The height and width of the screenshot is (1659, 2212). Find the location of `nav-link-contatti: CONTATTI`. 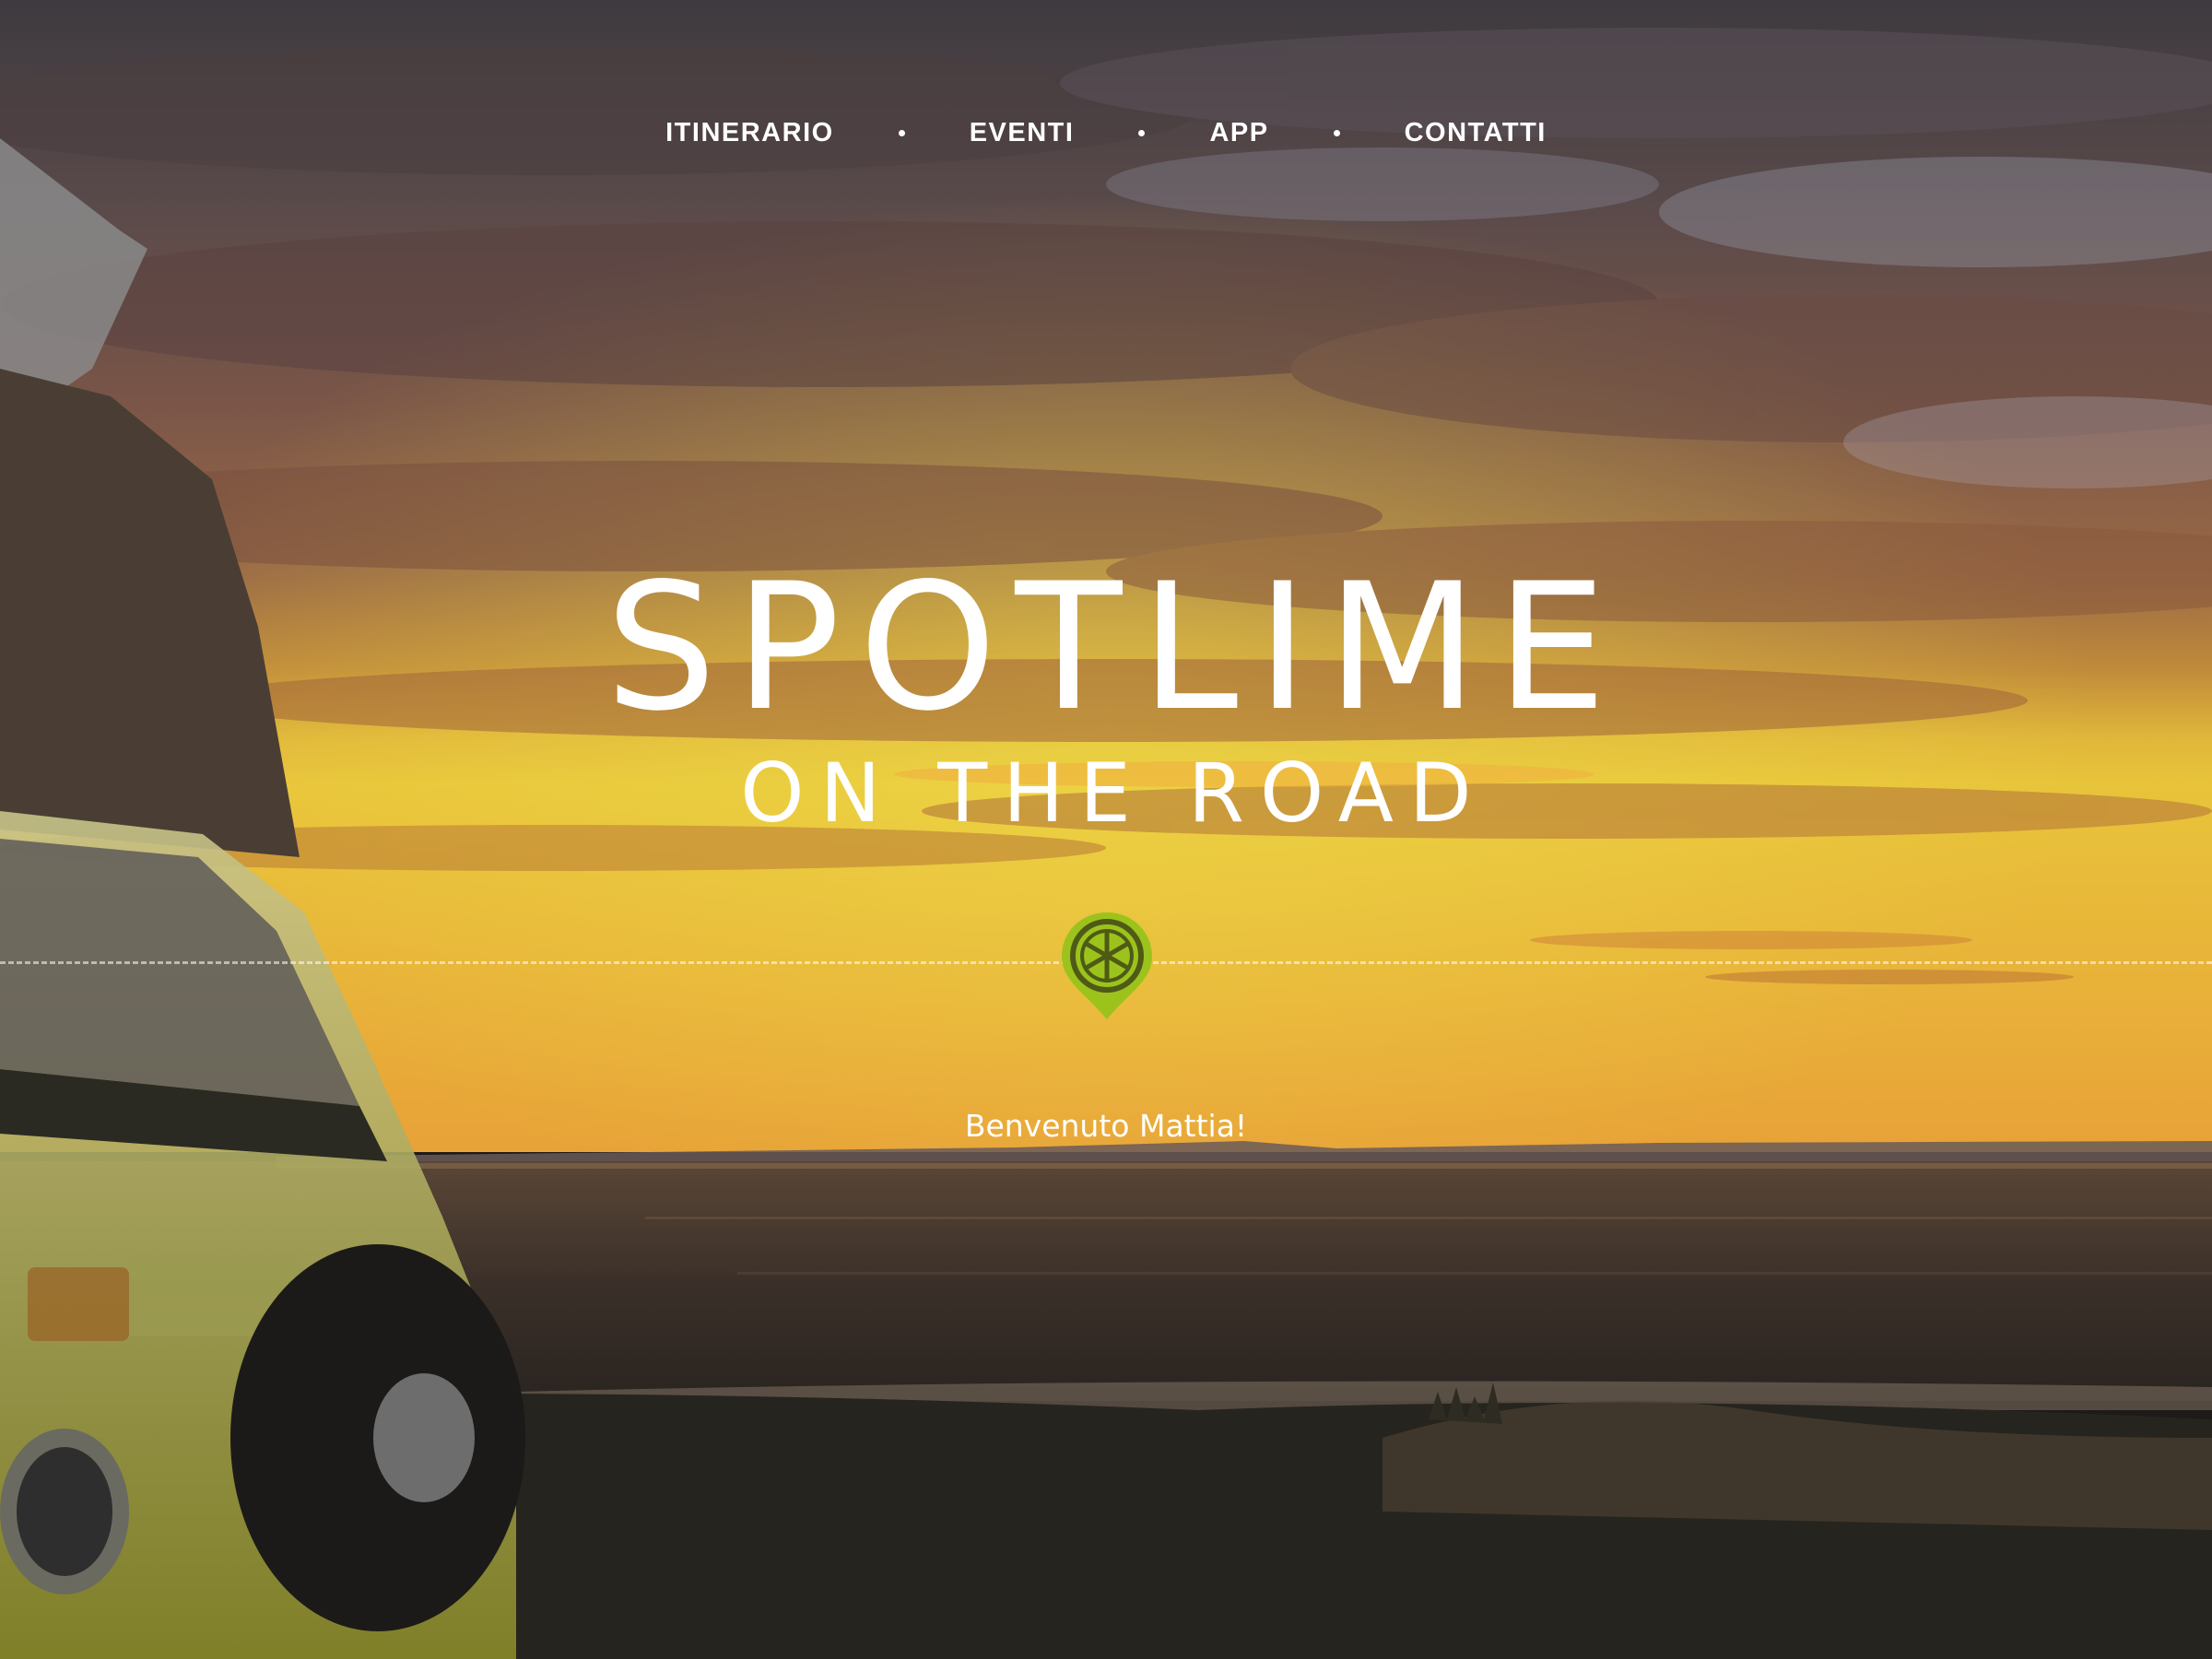

nav-link-contatti: CONTATTI is located at coordinates (1476, 133).